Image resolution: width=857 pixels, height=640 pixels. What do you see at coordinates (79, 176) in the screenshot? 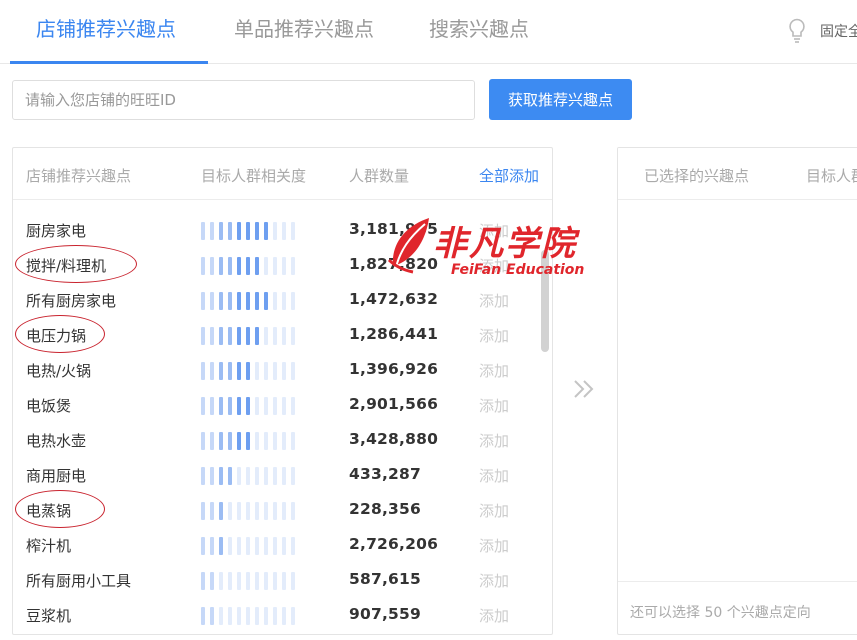
I see `col-header-name: 店铺推荐兴趣点` at bounding box center [79, 176].